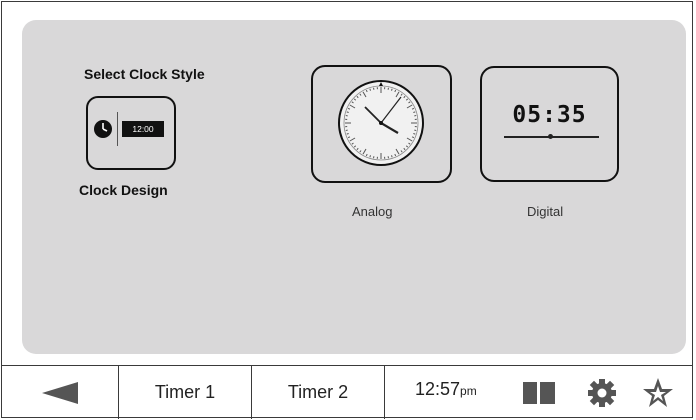 The height and width of the screenshot is (420, 696). I want to click on timer1-button: Timer 1, so click(185, 392).